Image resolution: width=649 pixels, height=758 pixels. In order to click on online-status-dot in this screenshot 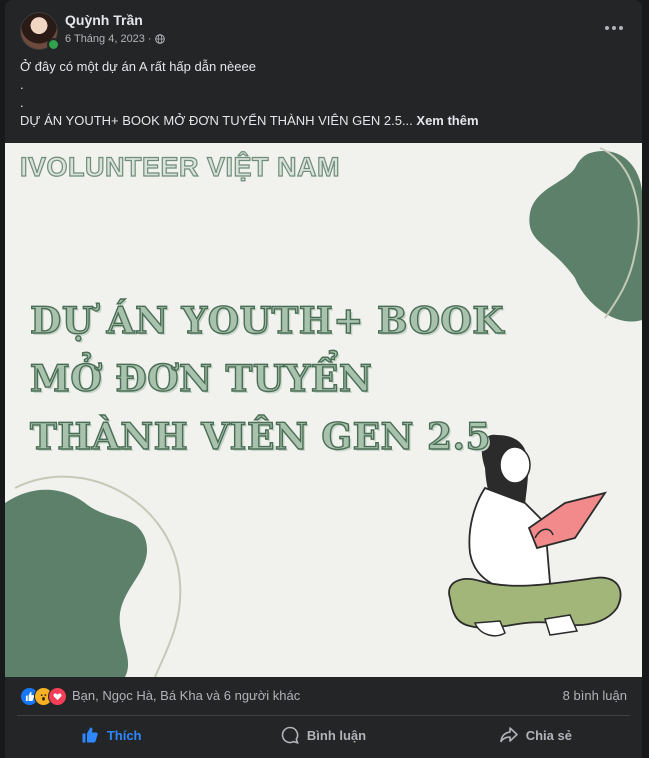, I will do `click(53, 44)`.